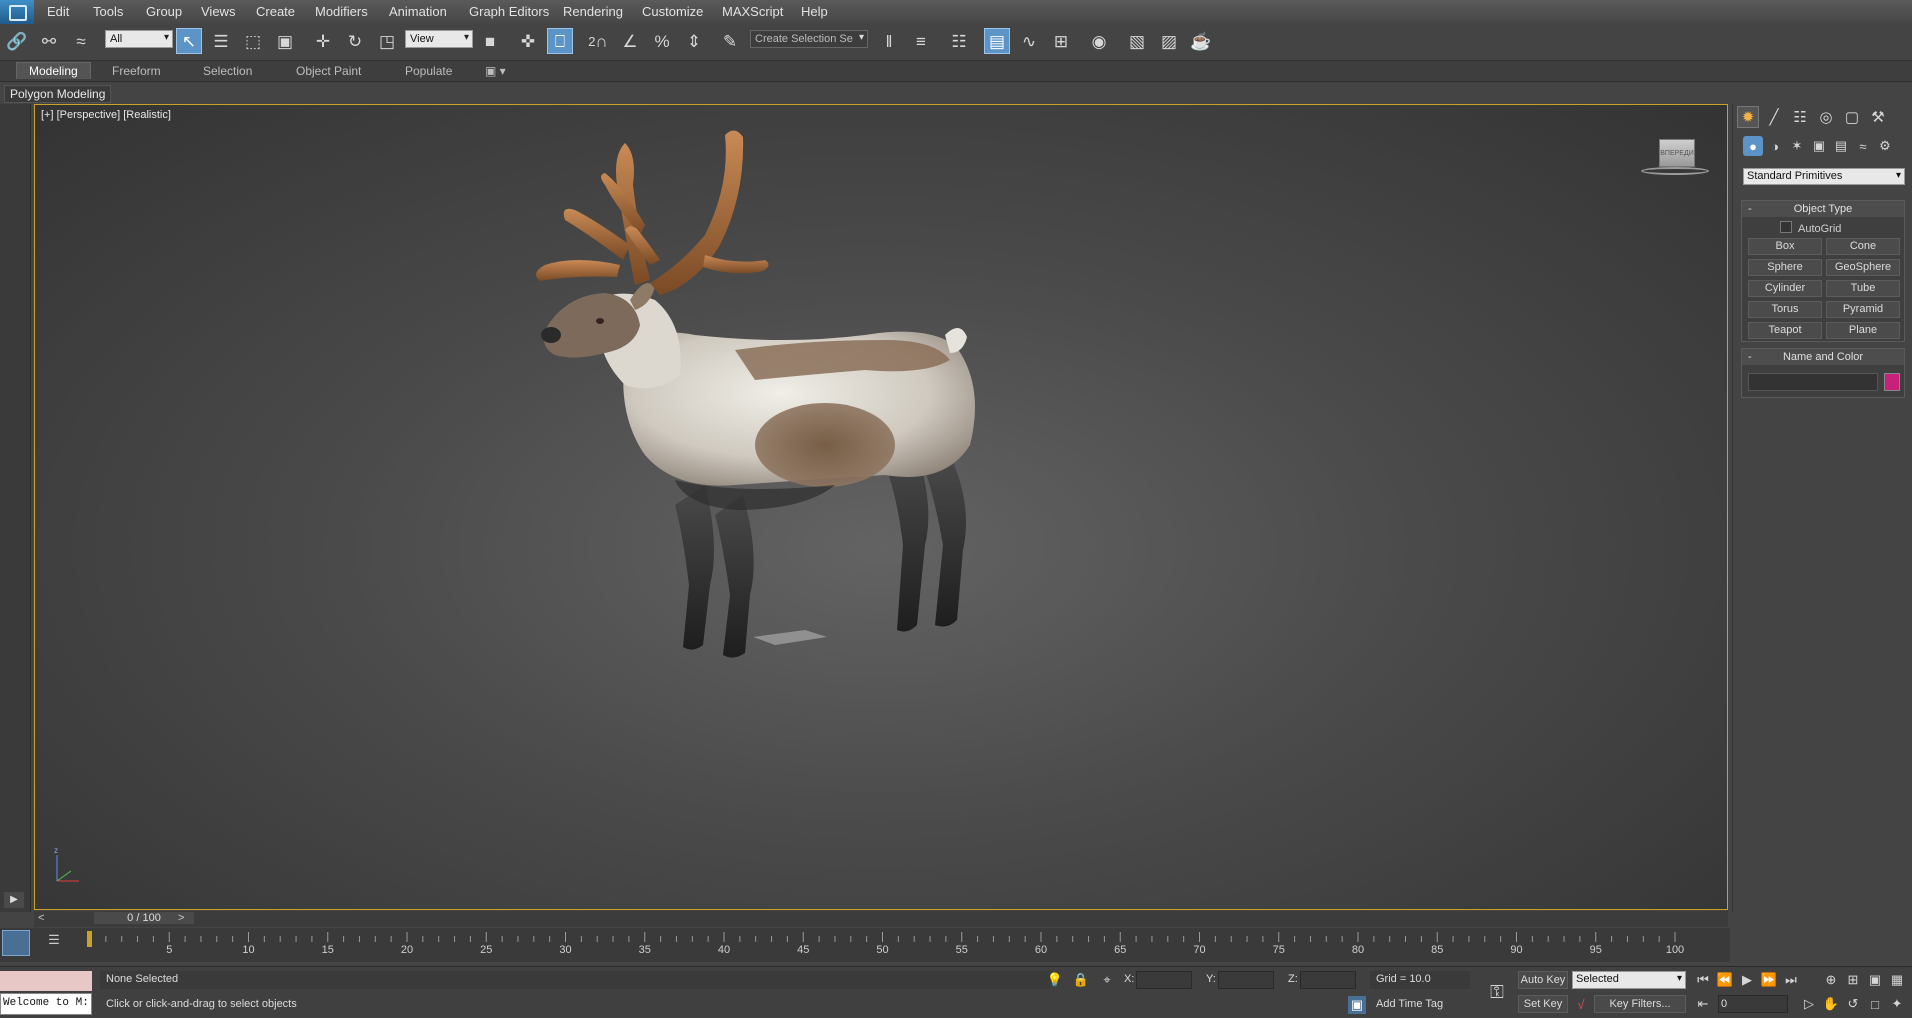 This screenshot has height=1018, width=1912. Describe the element at coordinates (1785, 288) in the screenshot. I see `cylinder-button: Cylinder` at that location.